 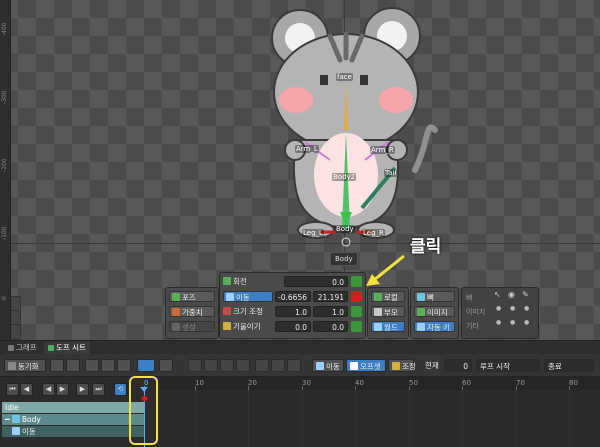 What do you see at coordinates (421, 312) in the screenshot?
I see `image-icon` at bounding box center [421, 312].